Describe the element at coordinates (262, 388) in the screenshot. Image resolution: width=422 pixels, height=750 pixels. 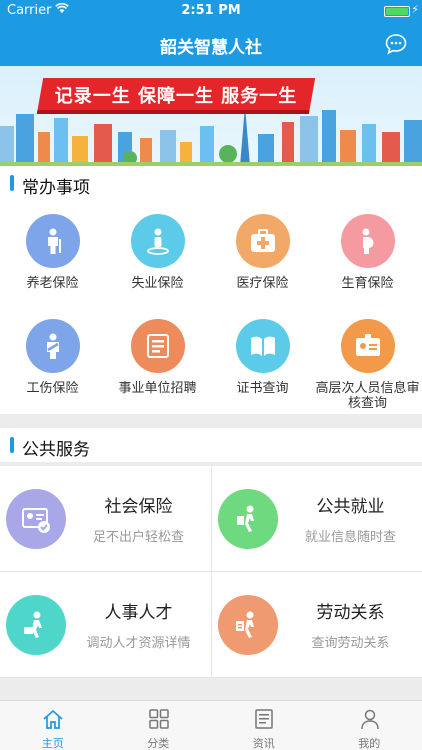
I see `service-label: 证书查询` at that location.